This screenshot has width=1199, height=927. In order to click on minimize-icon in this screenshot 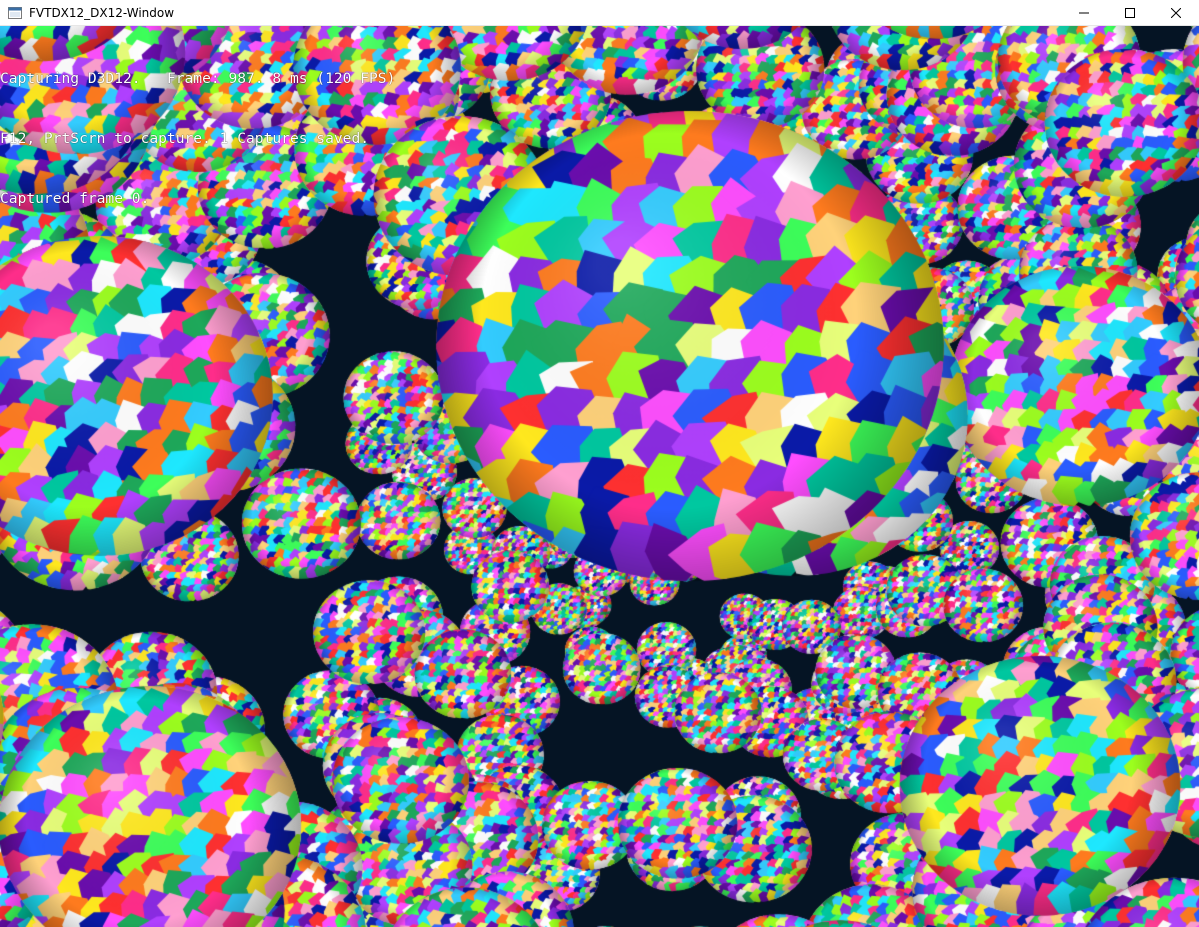, I will do `click(1084, 13)`.